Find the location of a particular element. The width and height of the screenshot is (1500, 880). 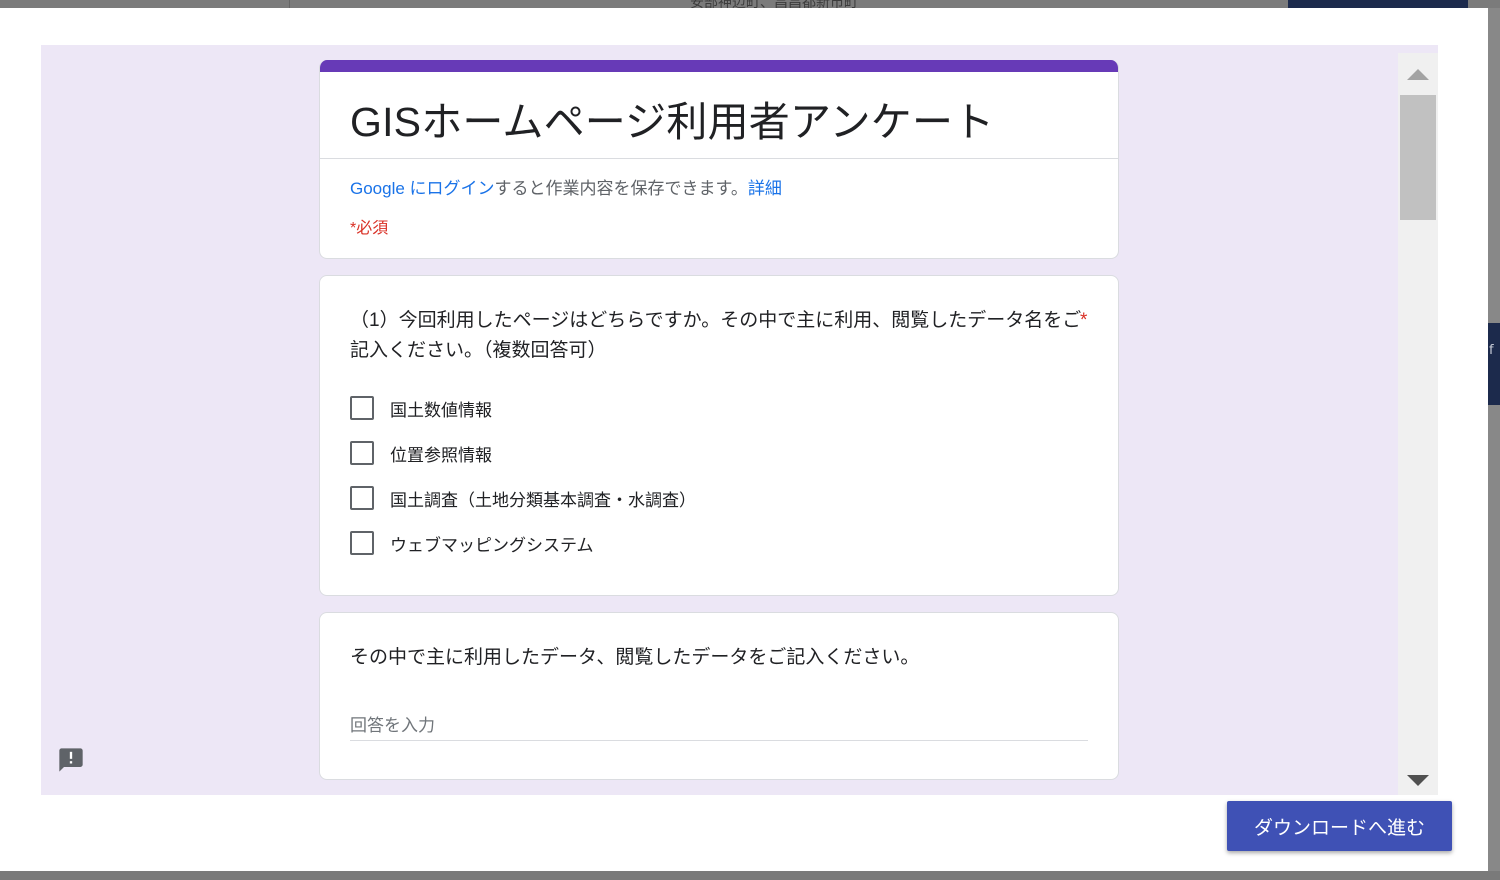

form-title: GISホームページ利用者アンケート is located at coordinates (672, 122).